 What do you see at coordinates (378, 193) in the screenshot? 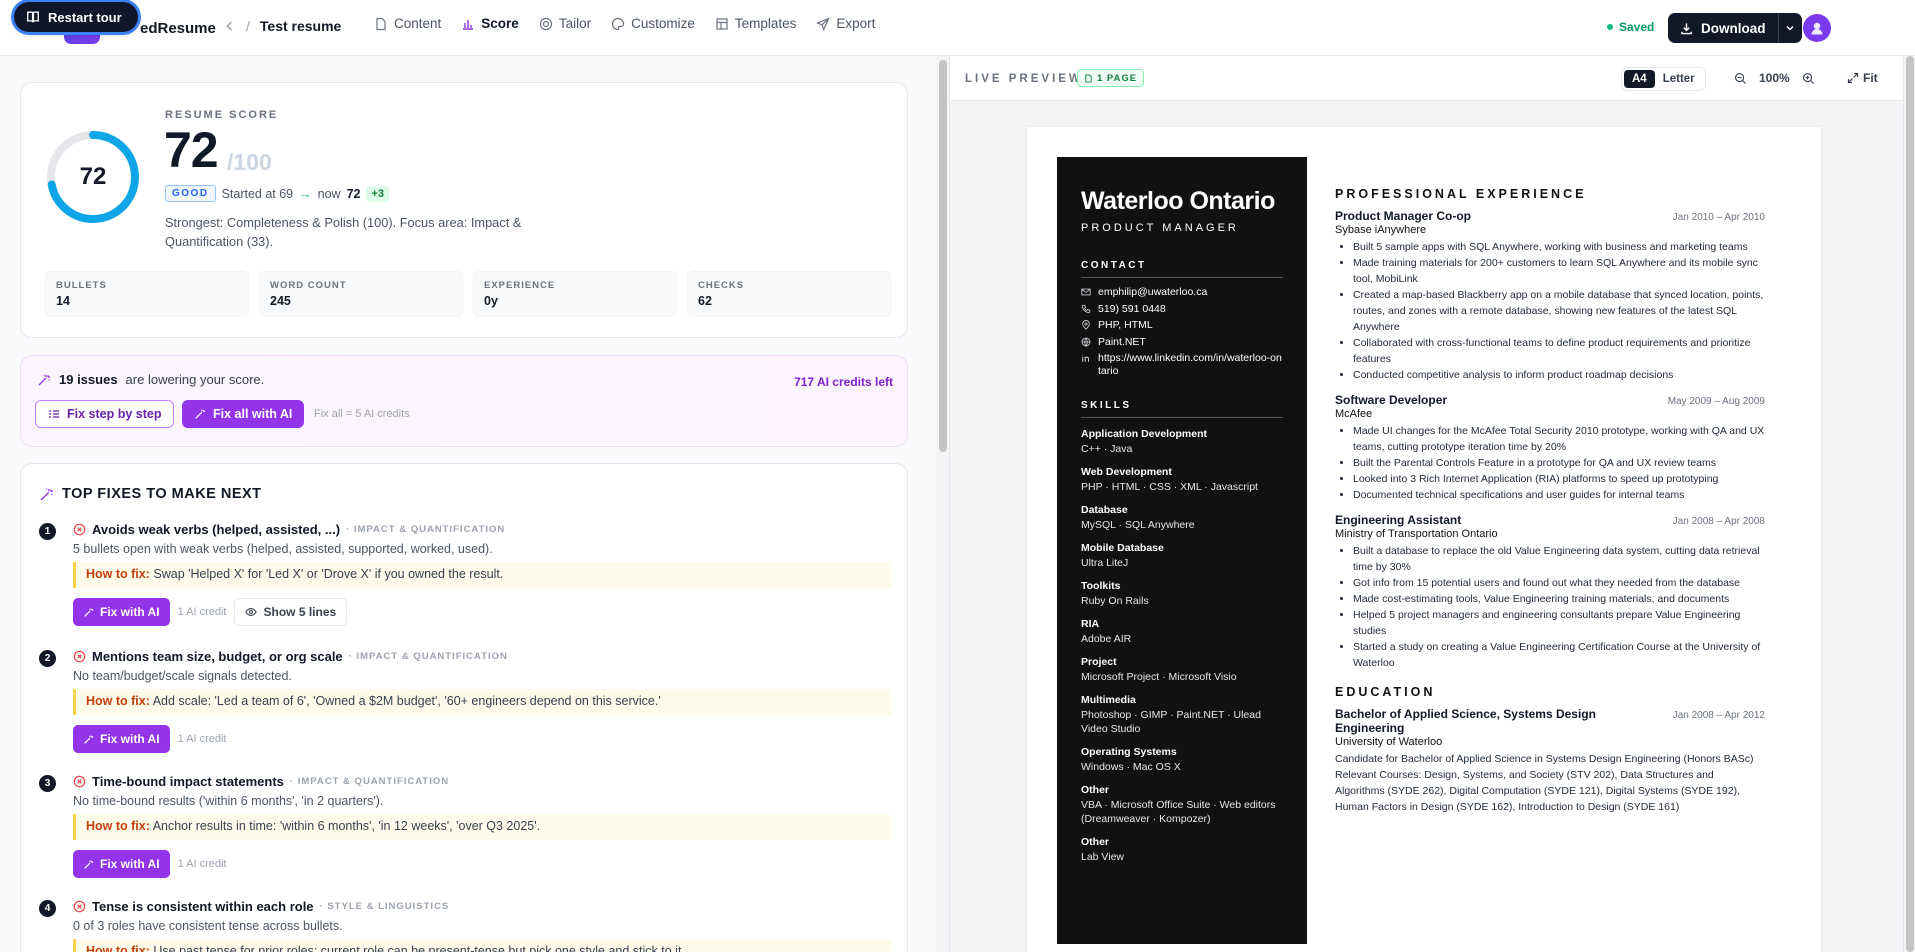
I see `score-delta-badge: +3` at bounding box center [378, 193].